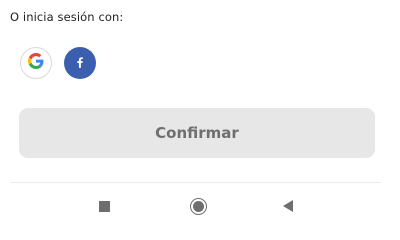 The height and width of the screenshot is (240, 400). I want to click on nav-back-button, so click(288, 206).